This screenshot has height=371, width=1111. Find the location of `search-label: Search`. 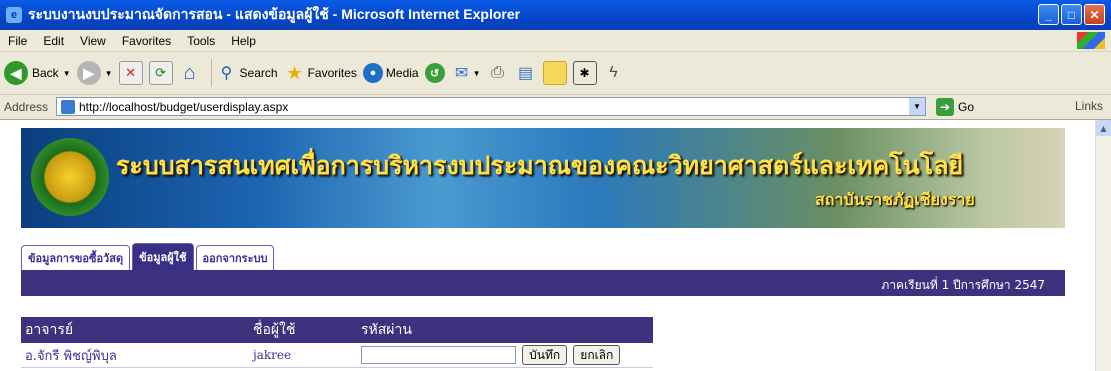

search-label: Search is located at coordinates (258, 73).